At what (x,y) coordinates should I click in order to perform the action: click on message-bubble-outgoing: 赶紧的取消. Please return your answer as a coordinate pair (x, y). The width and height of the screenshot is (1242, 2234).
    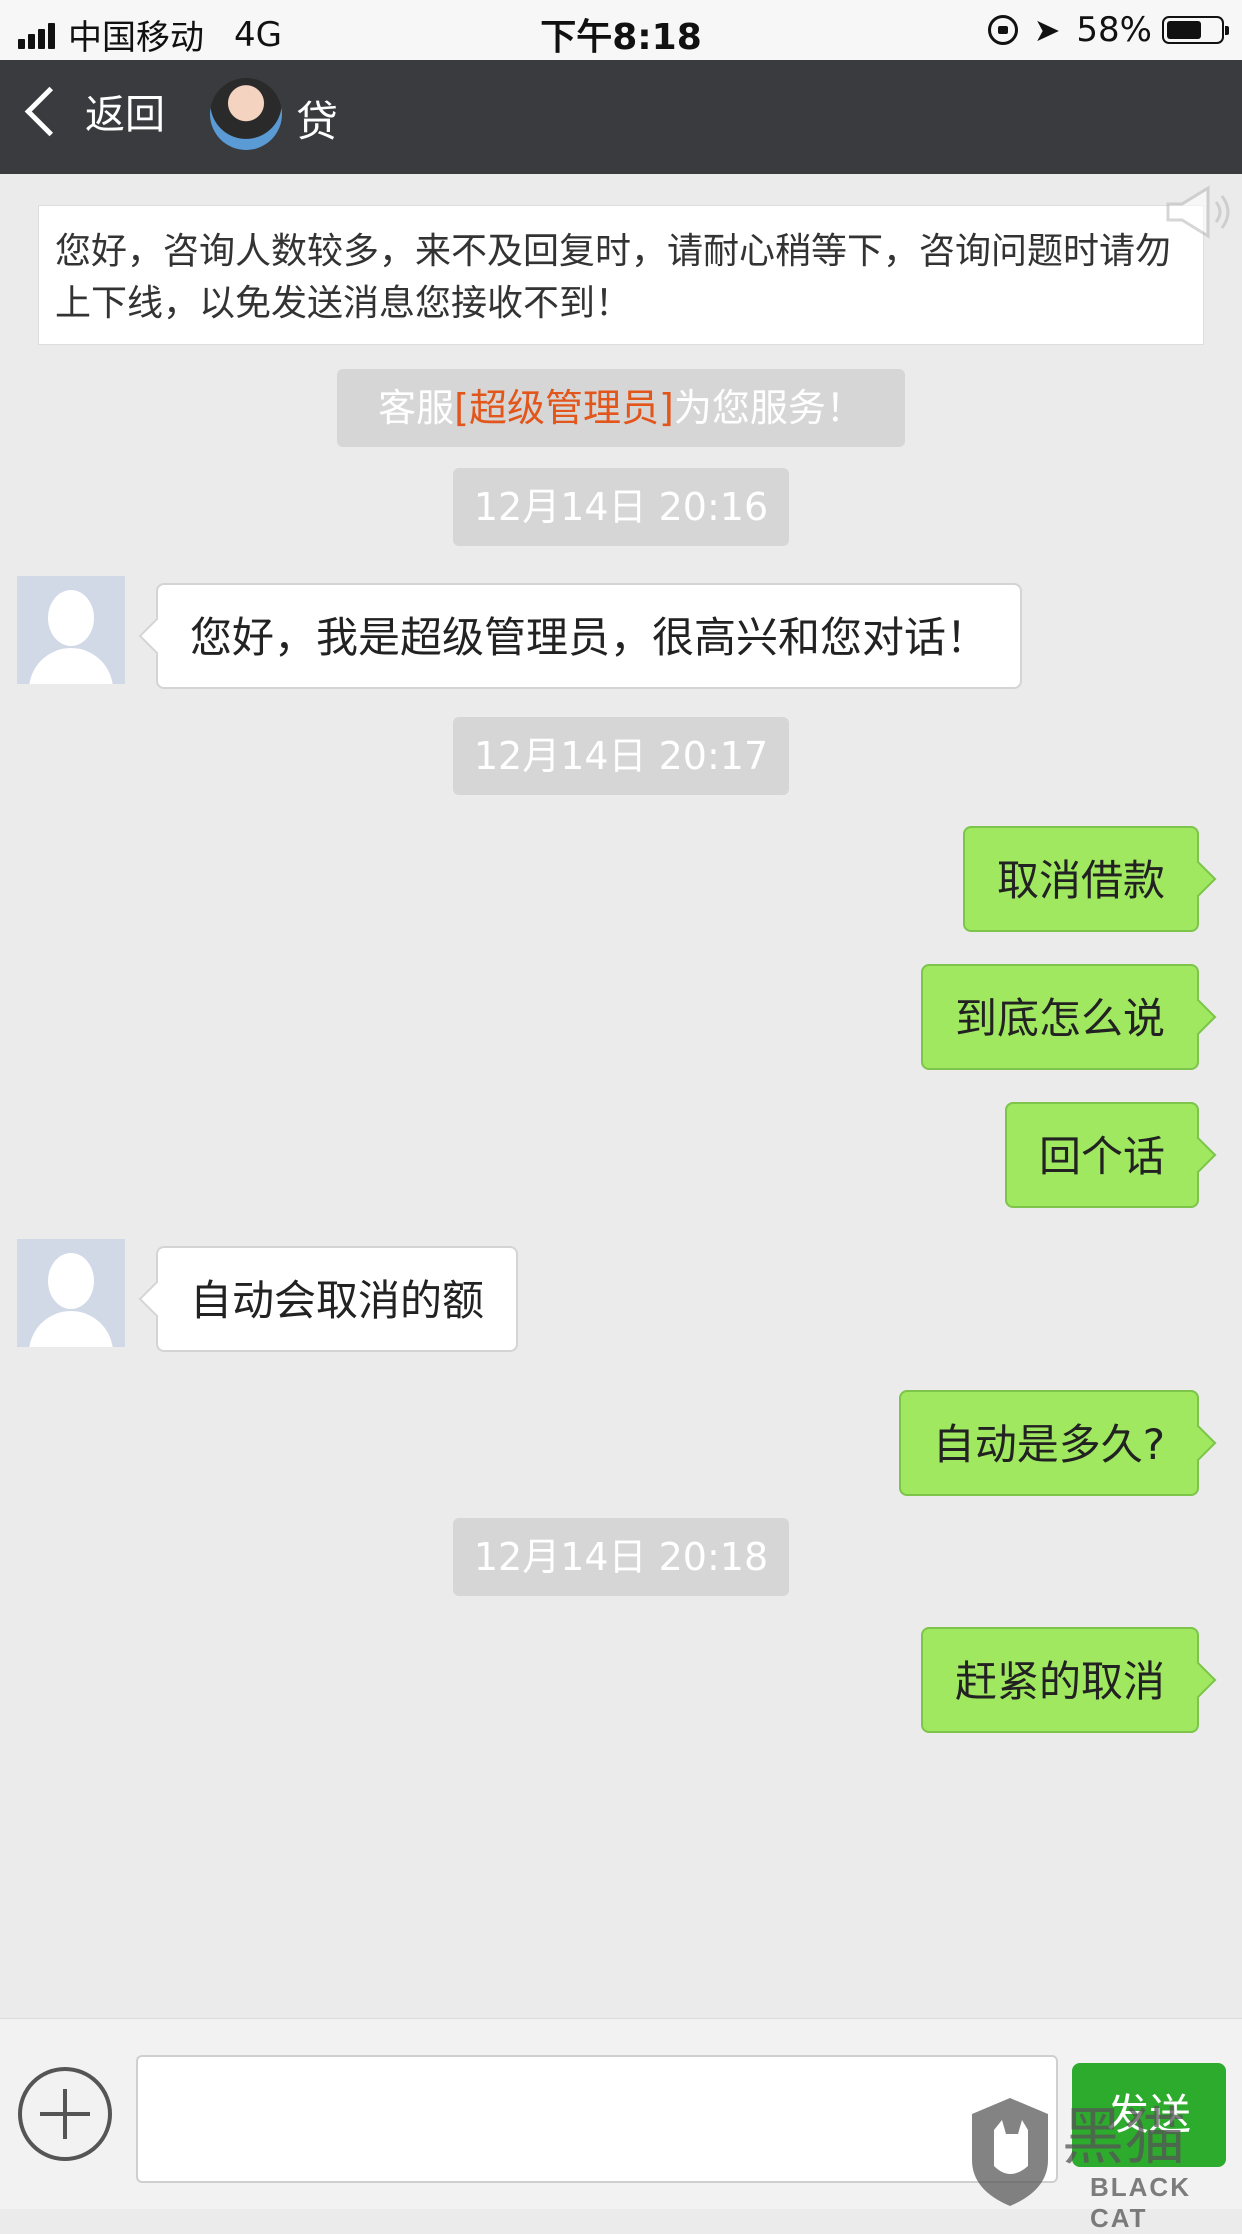
    Looking at the image, I should click on (1059, 1680).